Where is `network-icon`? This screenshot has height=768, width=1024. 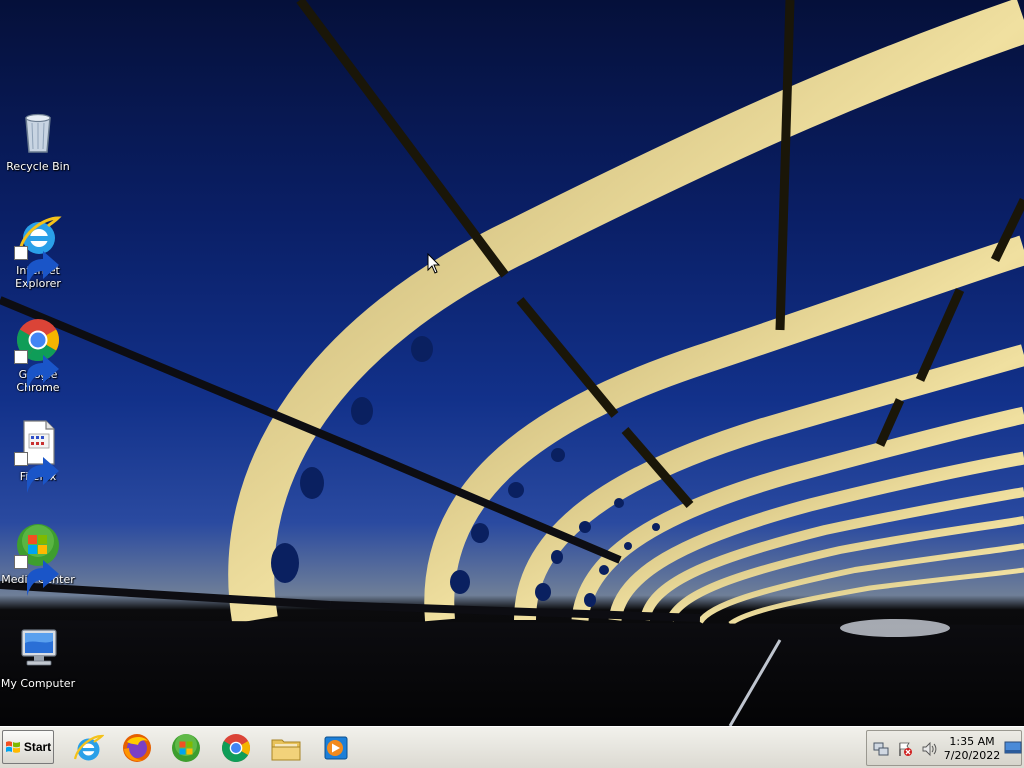 network-icon is located at coordinates (881, 749).